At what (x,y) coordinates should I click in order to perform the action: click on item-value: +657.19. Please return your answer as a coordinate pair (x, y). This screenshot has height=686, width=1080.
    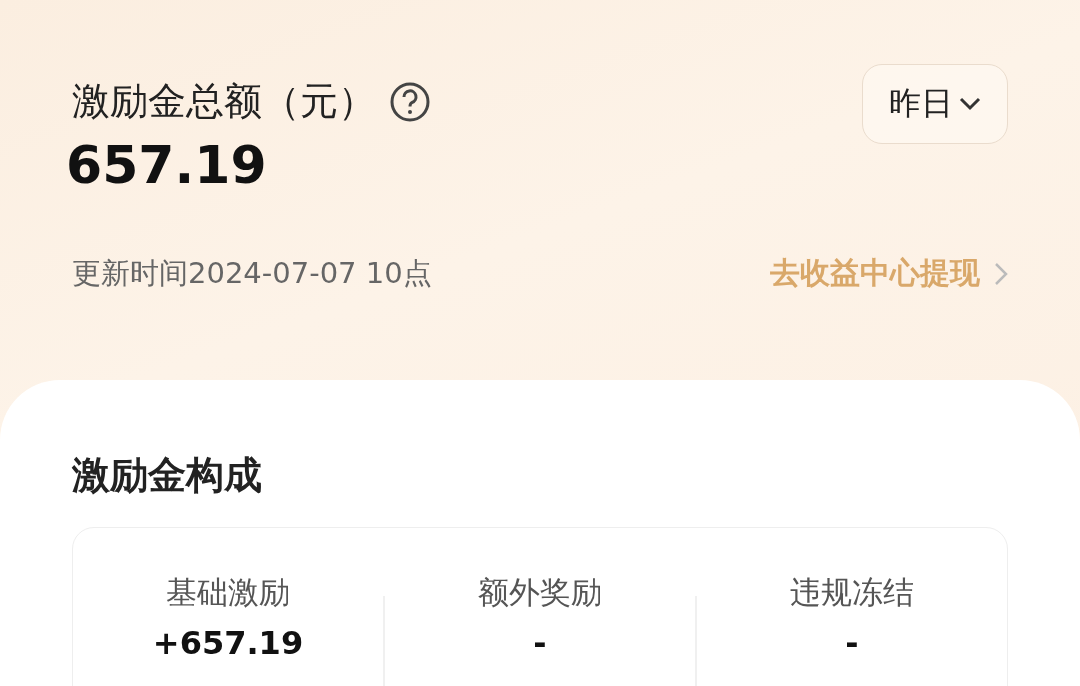
    Looking at the image, I should click on (228, 643).